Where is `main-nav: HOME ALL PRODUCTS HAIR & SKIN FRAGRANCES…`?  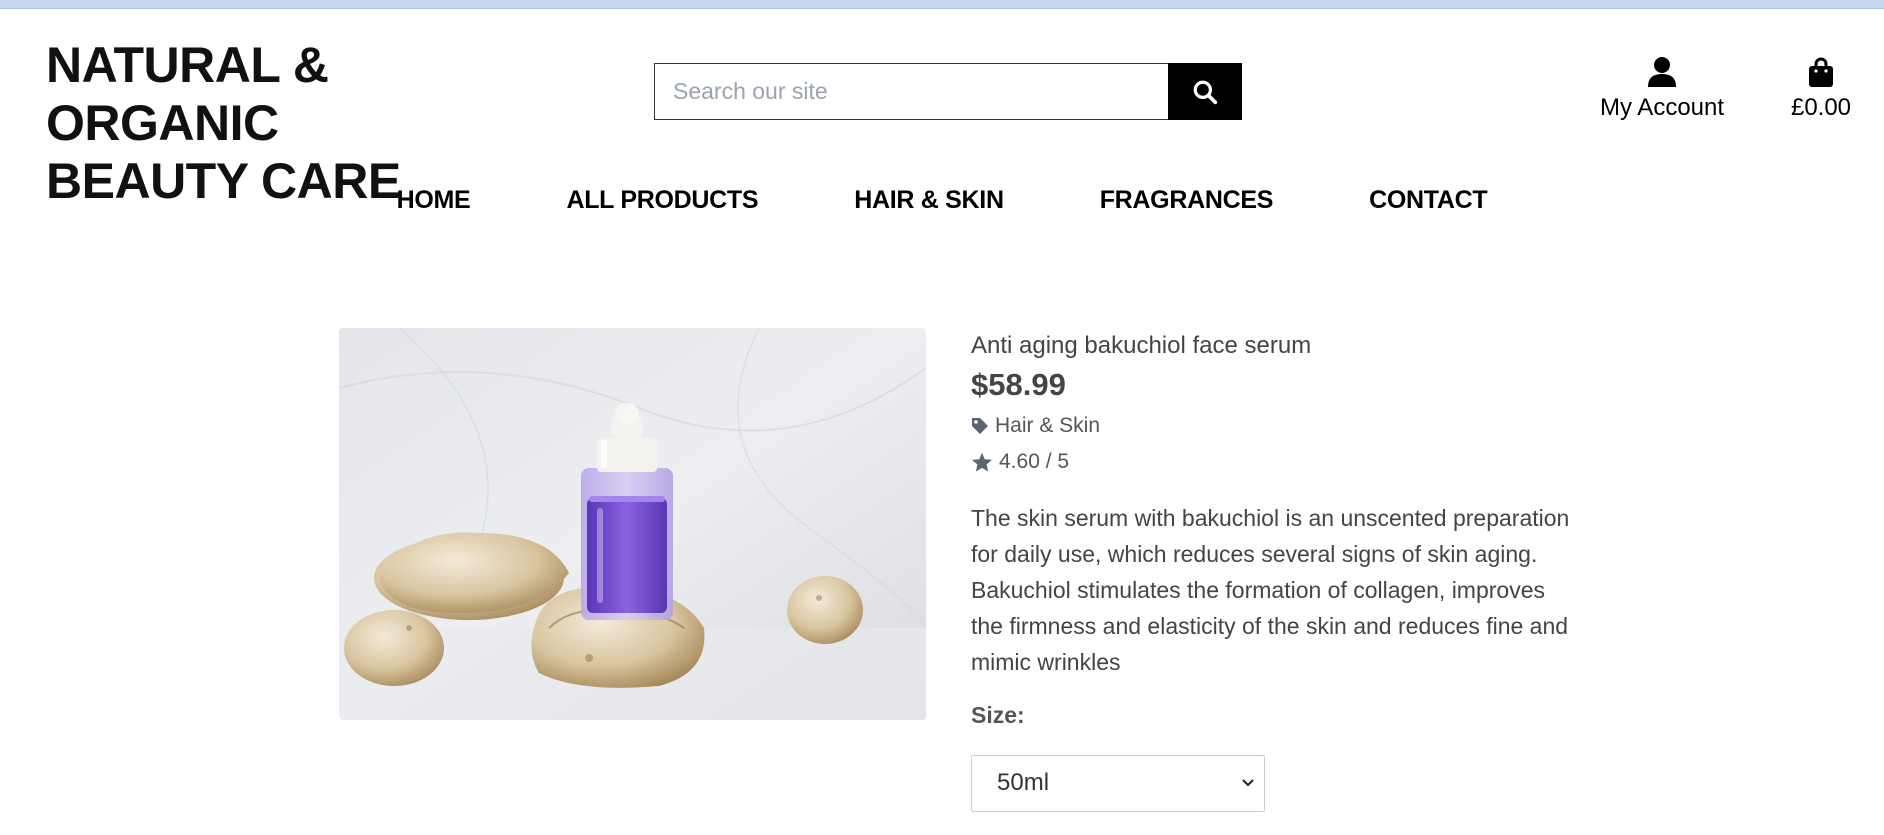 main-nav: HOME ALL PRODUCTS HAIR & SKIN FRAGRANCES… is located at coordinates (942, 200).